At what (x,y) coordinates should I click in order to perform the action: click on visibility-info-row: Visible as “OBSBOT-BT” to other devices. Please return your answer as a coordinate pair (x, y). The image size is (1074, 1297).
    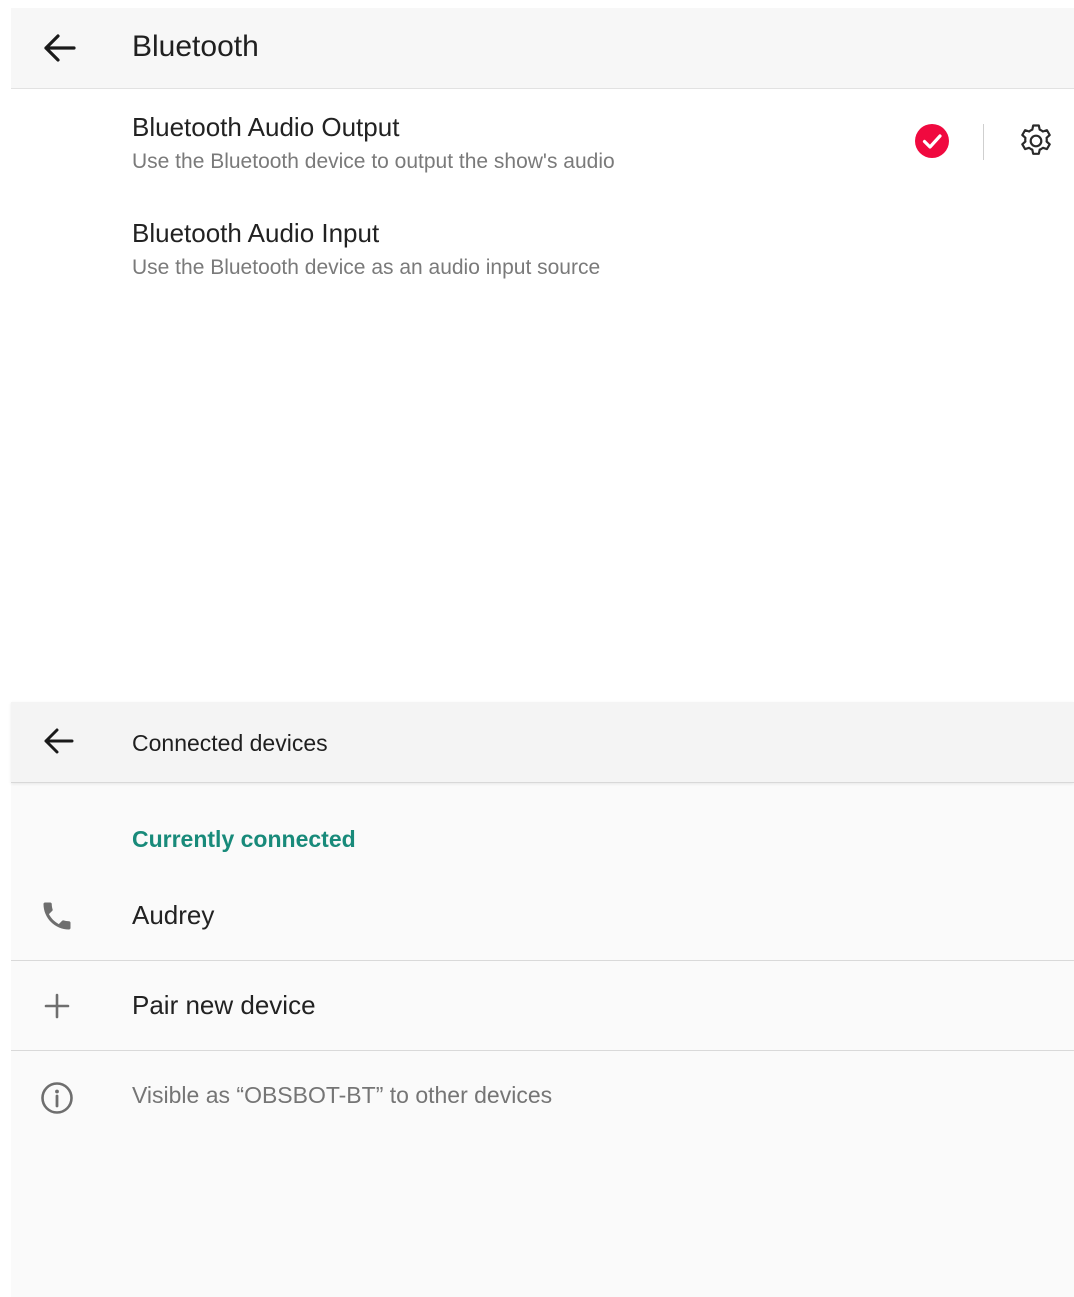
    Looking at the image, I should click on (542, 1092).